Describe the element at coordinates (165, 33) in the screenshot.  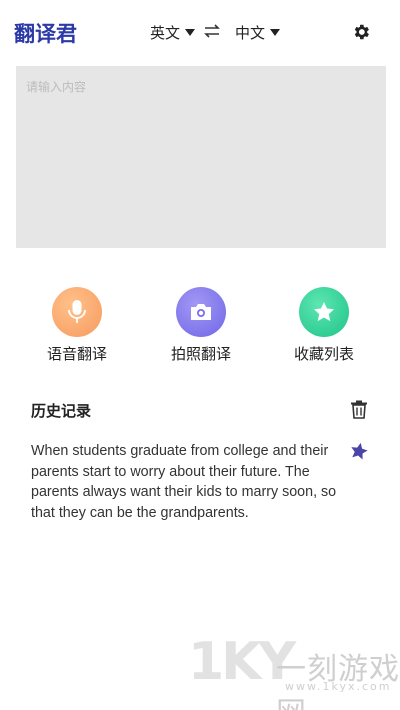
I see `source-language-label: 英文` at that location.